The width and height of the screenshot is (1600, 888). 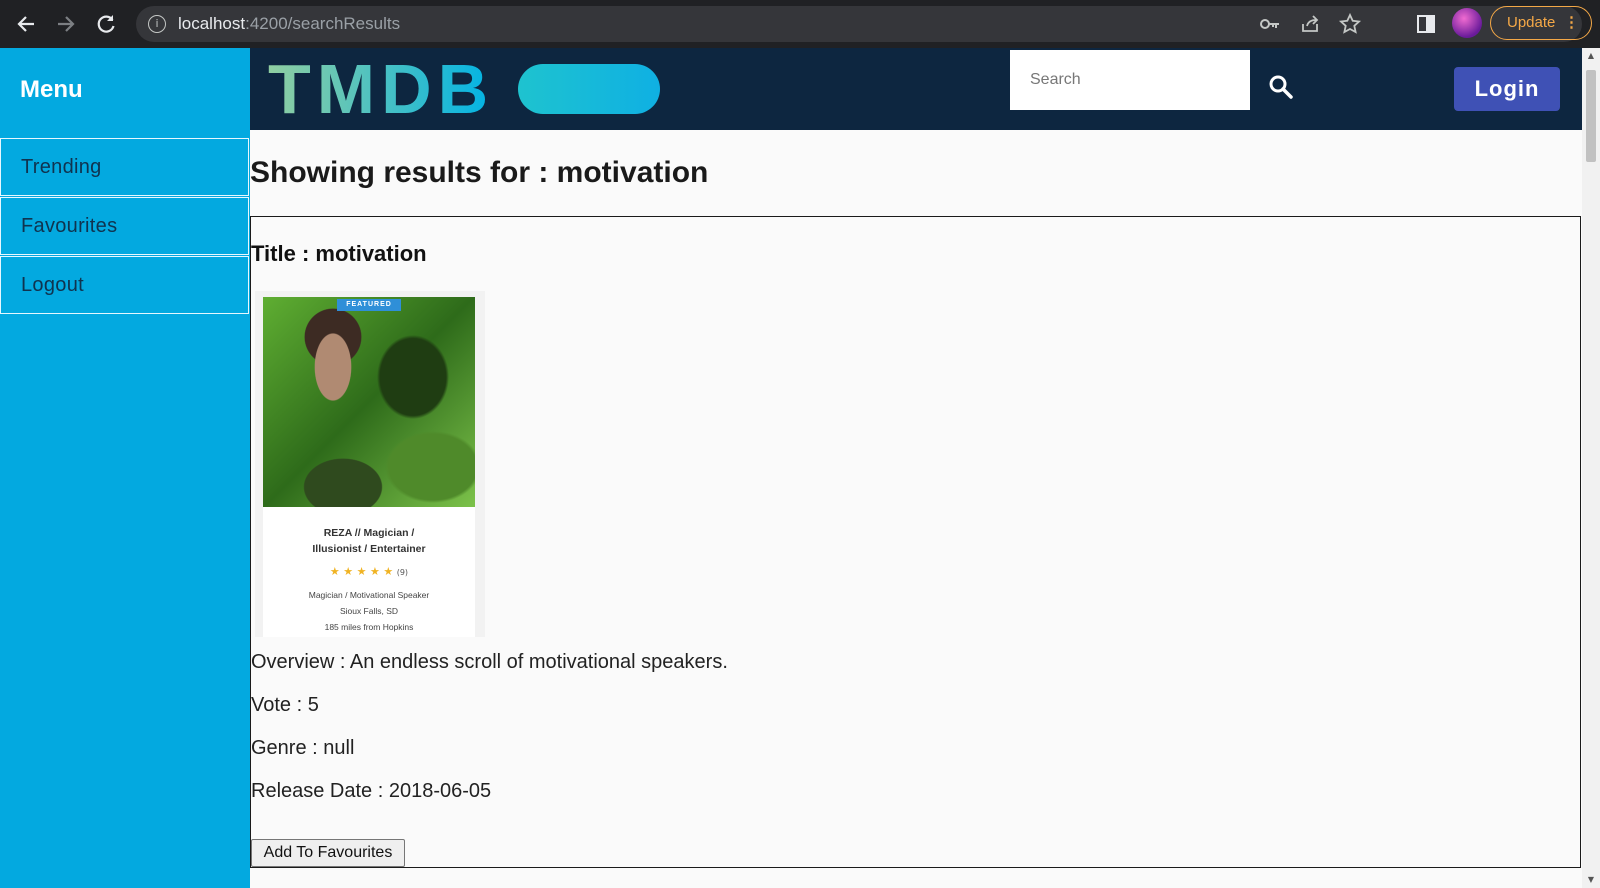 I want to click on profile-avatar, so click(x=1467, y=23).